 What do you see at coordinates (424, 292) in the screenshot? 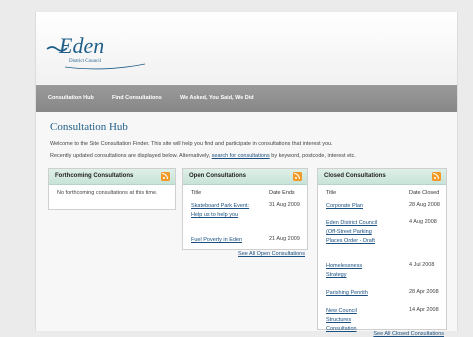
I see `closed-row-date: 28 Apr 2008` at bounding box center [424, 292].